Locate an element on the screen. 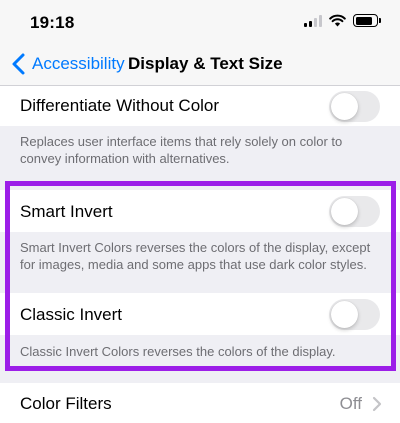 Image resolution: width=400 pixels, height=423 pixels. back-button: Accessibility is located at coordinates (67, 64).